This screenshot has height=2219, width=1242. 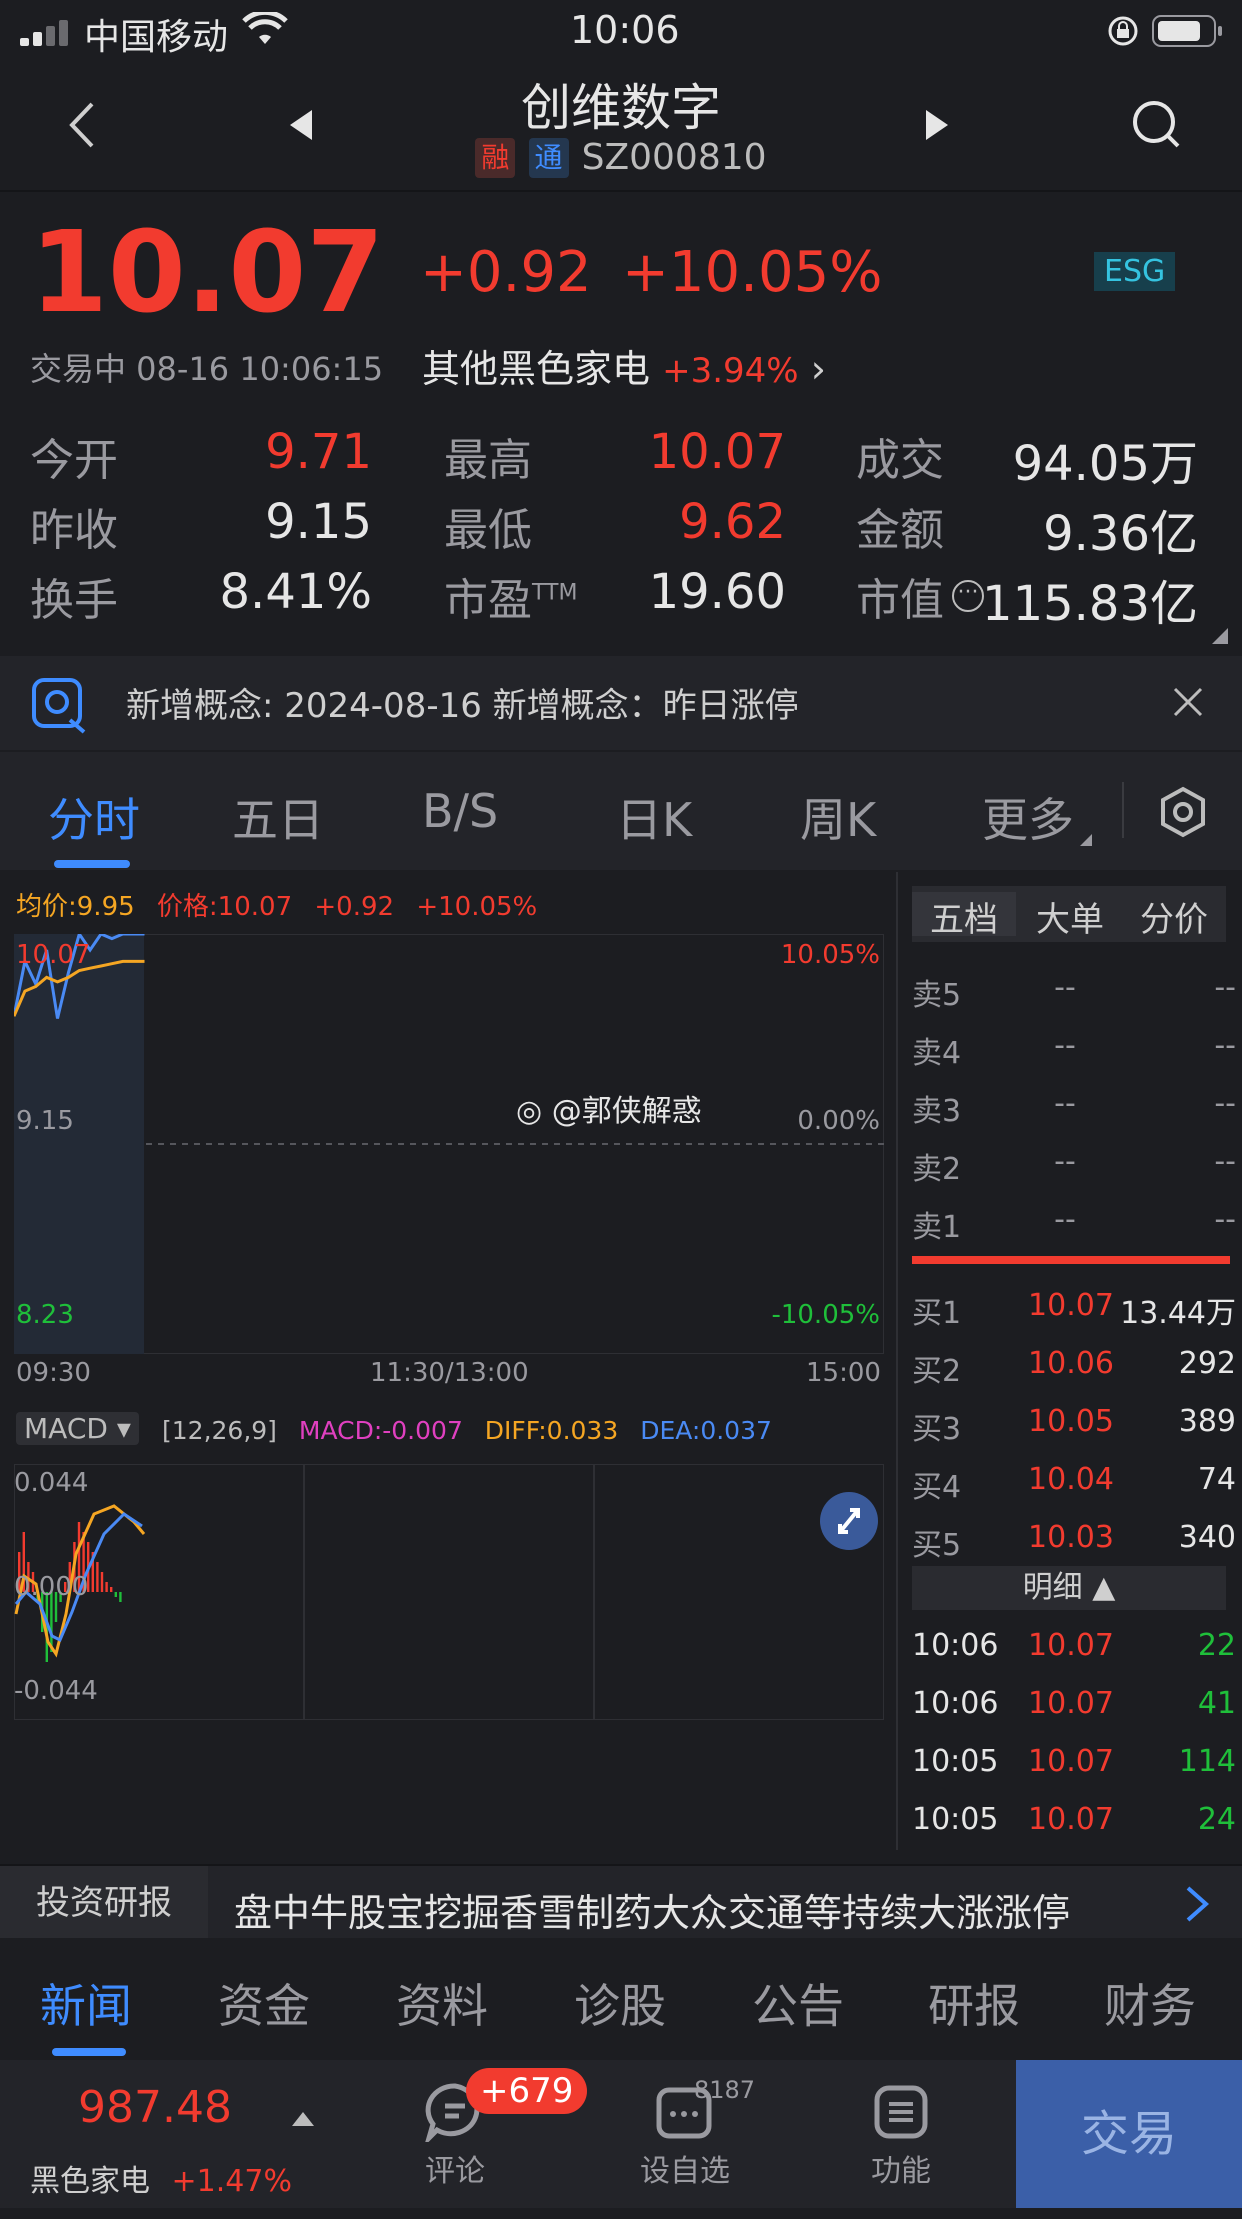 I want to click on bid-volume: 389, so click(x=1207, y=1421).